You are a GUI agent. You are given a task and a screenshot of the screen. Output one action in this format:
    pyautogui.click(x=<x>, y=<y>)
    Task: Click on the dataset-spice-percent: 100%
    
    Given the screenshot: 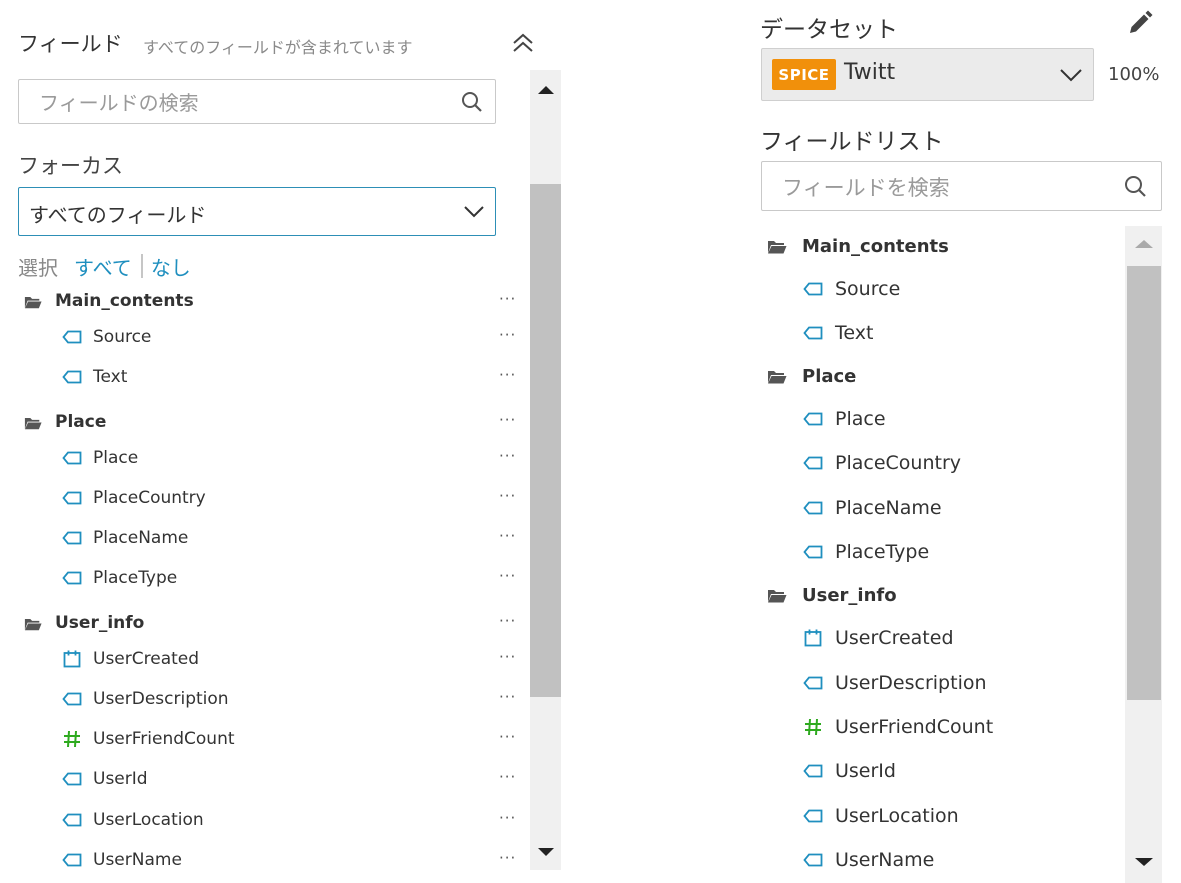 What is the action you would take?
    pyautogui.click(x=1134, y=74)
    